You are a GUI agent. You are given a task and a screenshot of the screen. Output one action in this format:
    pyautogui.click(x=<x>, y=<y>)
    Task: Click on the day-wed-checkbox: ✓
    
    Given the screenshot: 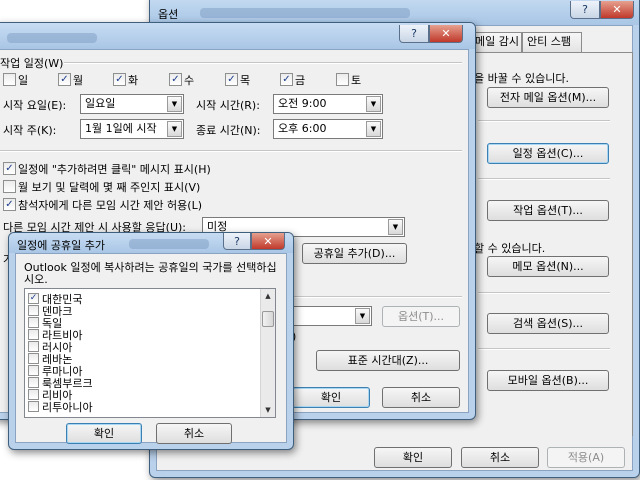 What is the action you would take?
    pyautogui.click(x=175, y=79)
    